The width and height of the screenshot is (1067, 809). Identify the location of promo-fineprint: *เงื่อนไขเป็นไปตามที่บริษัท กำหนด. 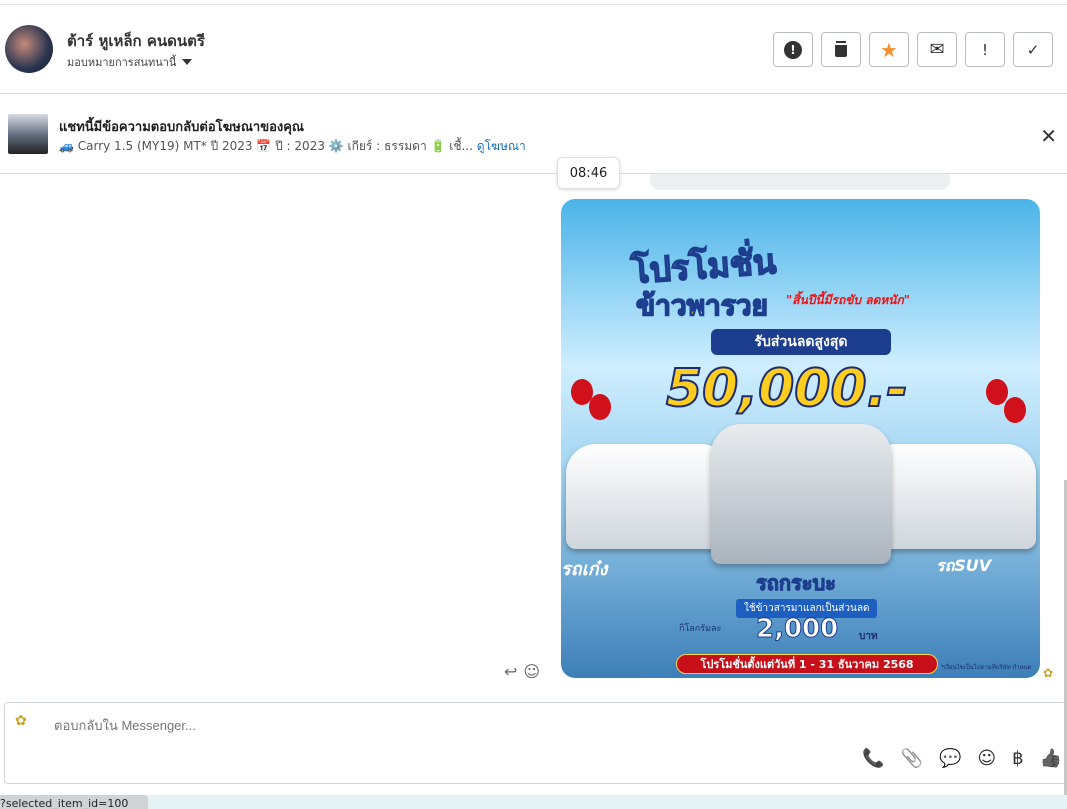
(986, 667).